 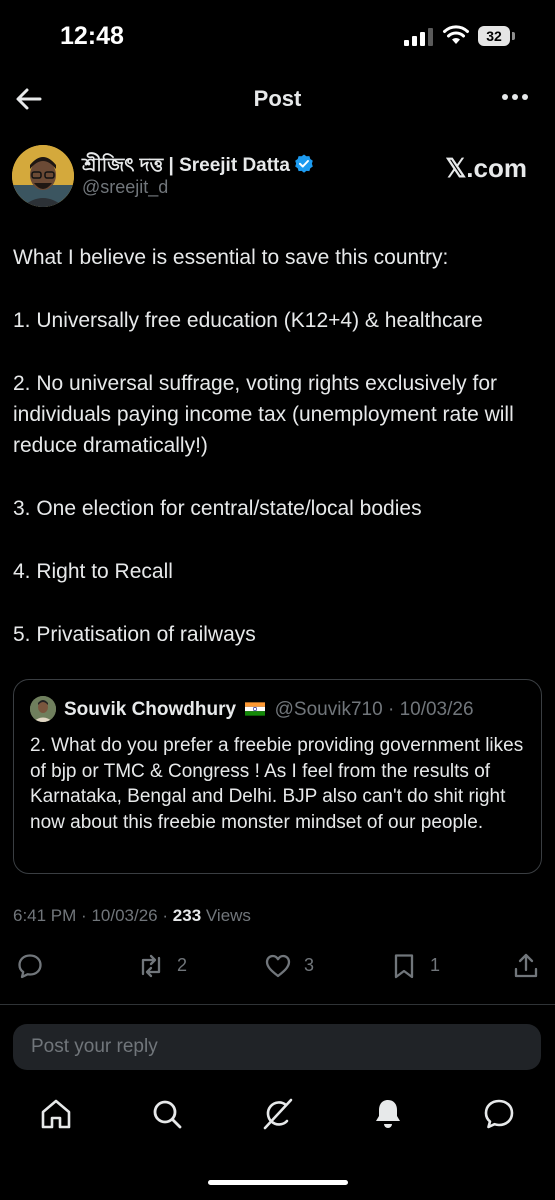 I want to click on heart-icon, so click(x=278, y=966).